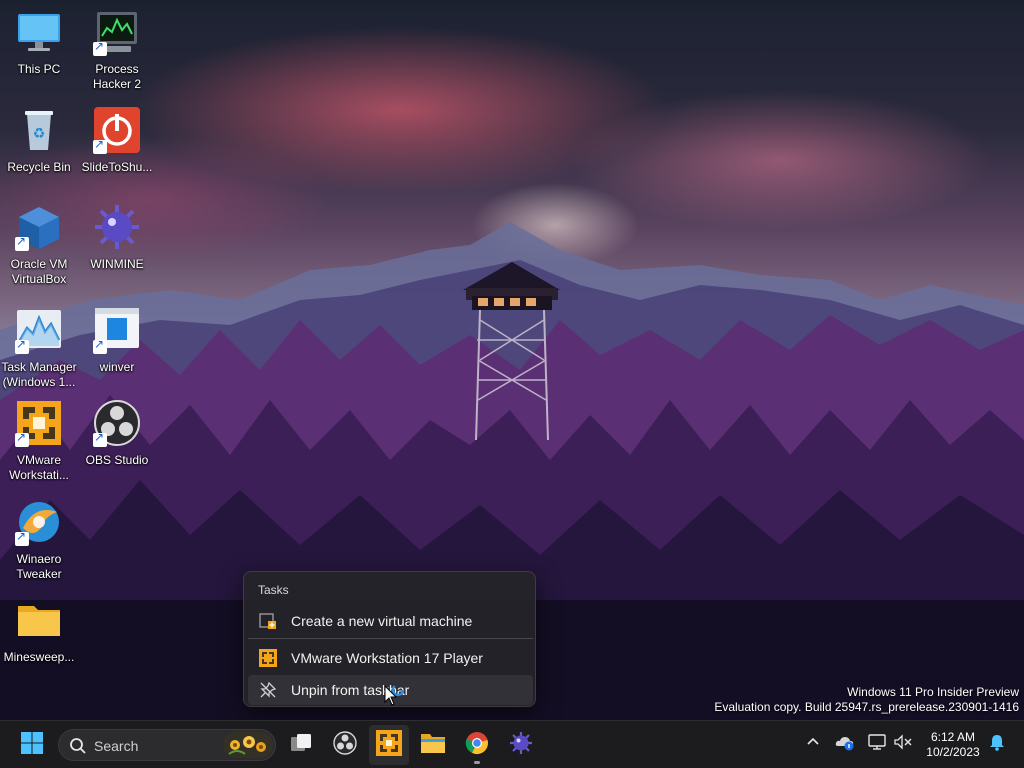 Image resolution: width=1024 pixels, height=768 pixels. I want to click on desktop-icon-label: Oracle VM VirtualBox, so click(39, 271).